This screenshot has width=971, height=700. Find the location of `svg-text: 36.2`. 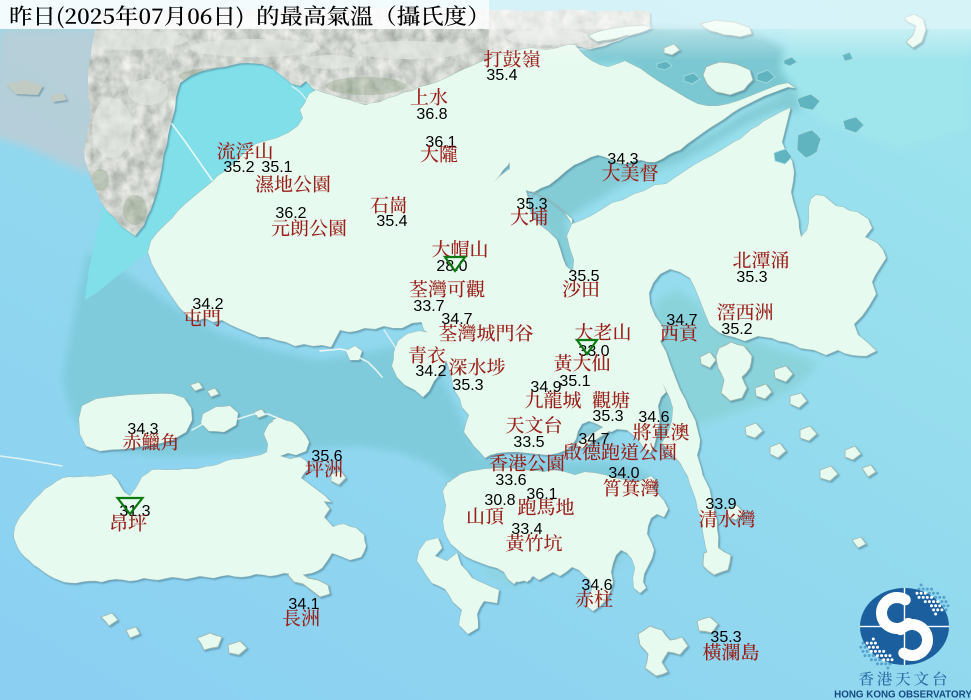

svg-text: 36.2 is located at coordinates (290, 213).